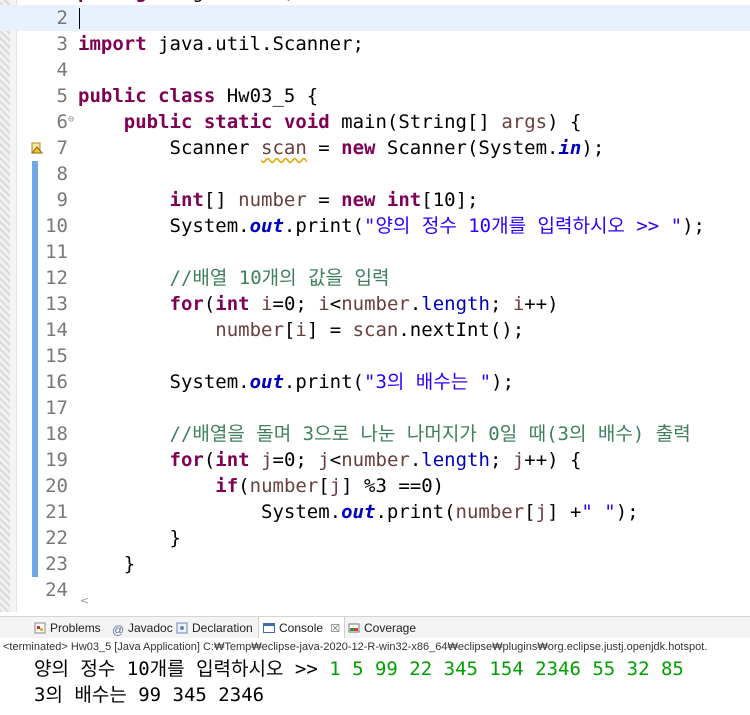  I want to click on code-line: 20 if(number[j] %3 ==0), so click(375, 486).